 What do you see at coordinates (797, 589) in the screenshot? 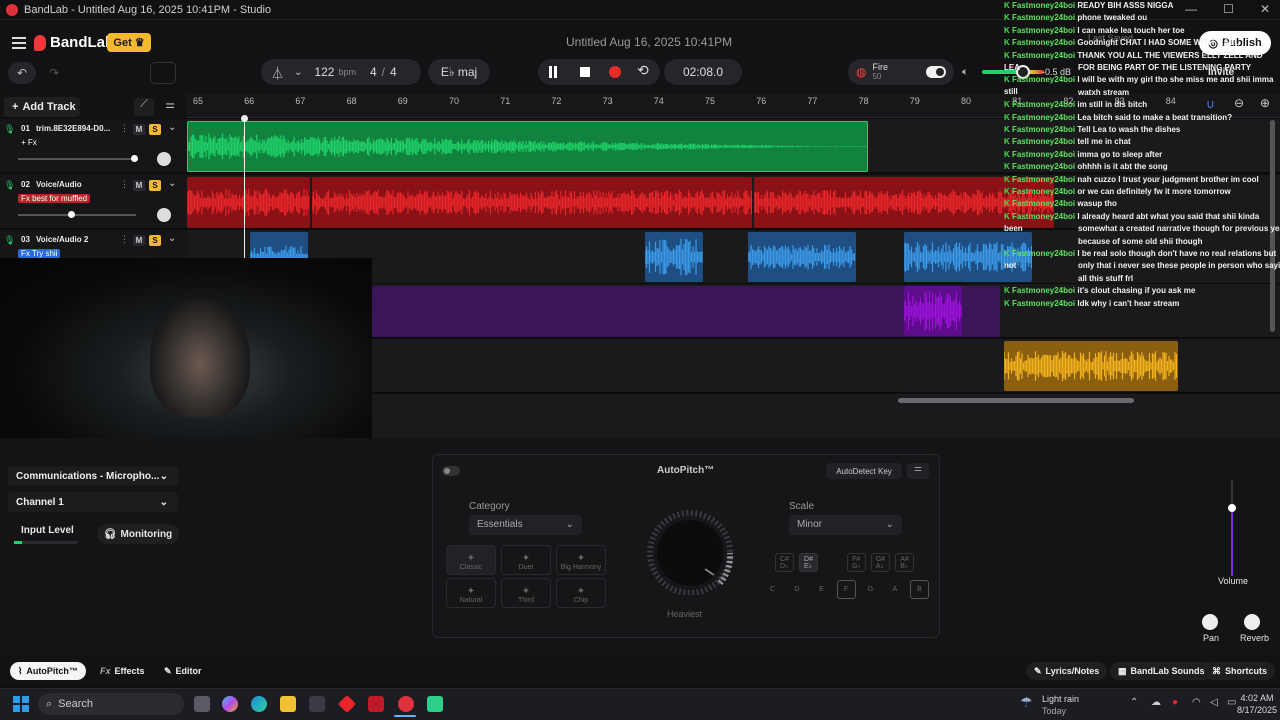
I see `scale-key: D` at bounding box center [797, 589].